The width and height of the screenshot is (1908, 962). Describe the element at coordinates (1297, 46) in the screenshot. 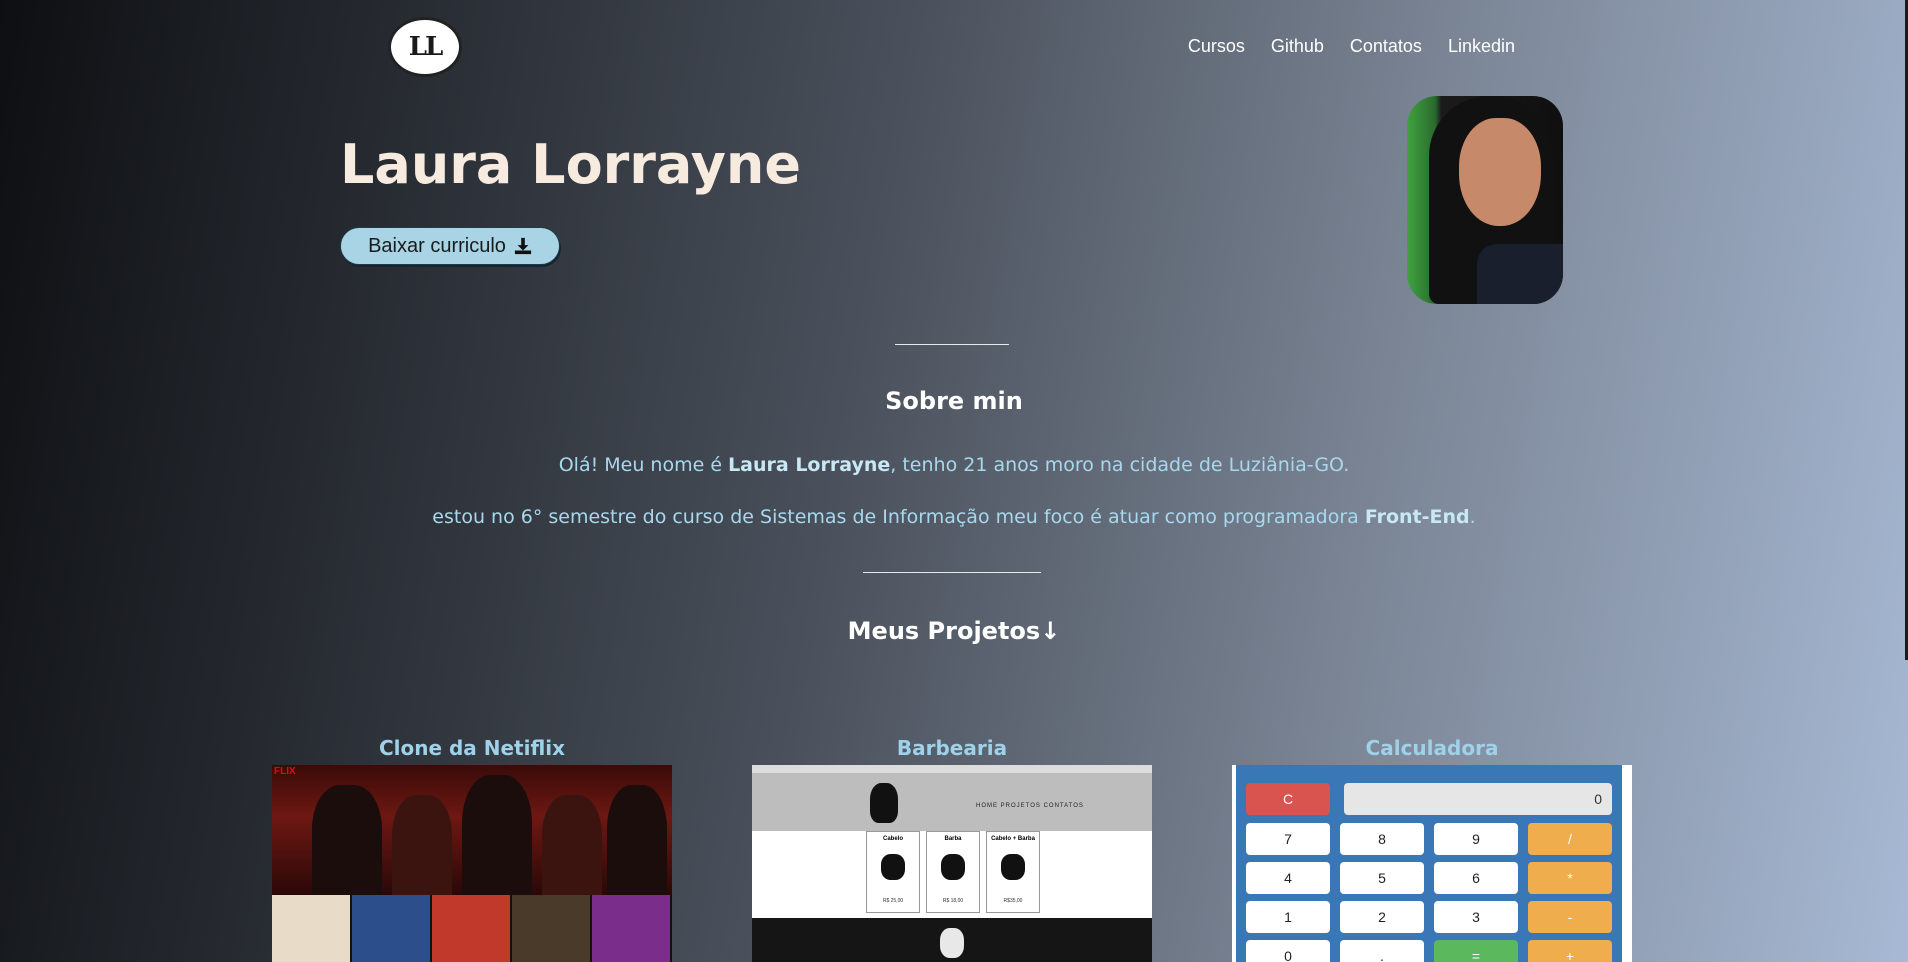

I see `nav-link-github: Github` at that location.